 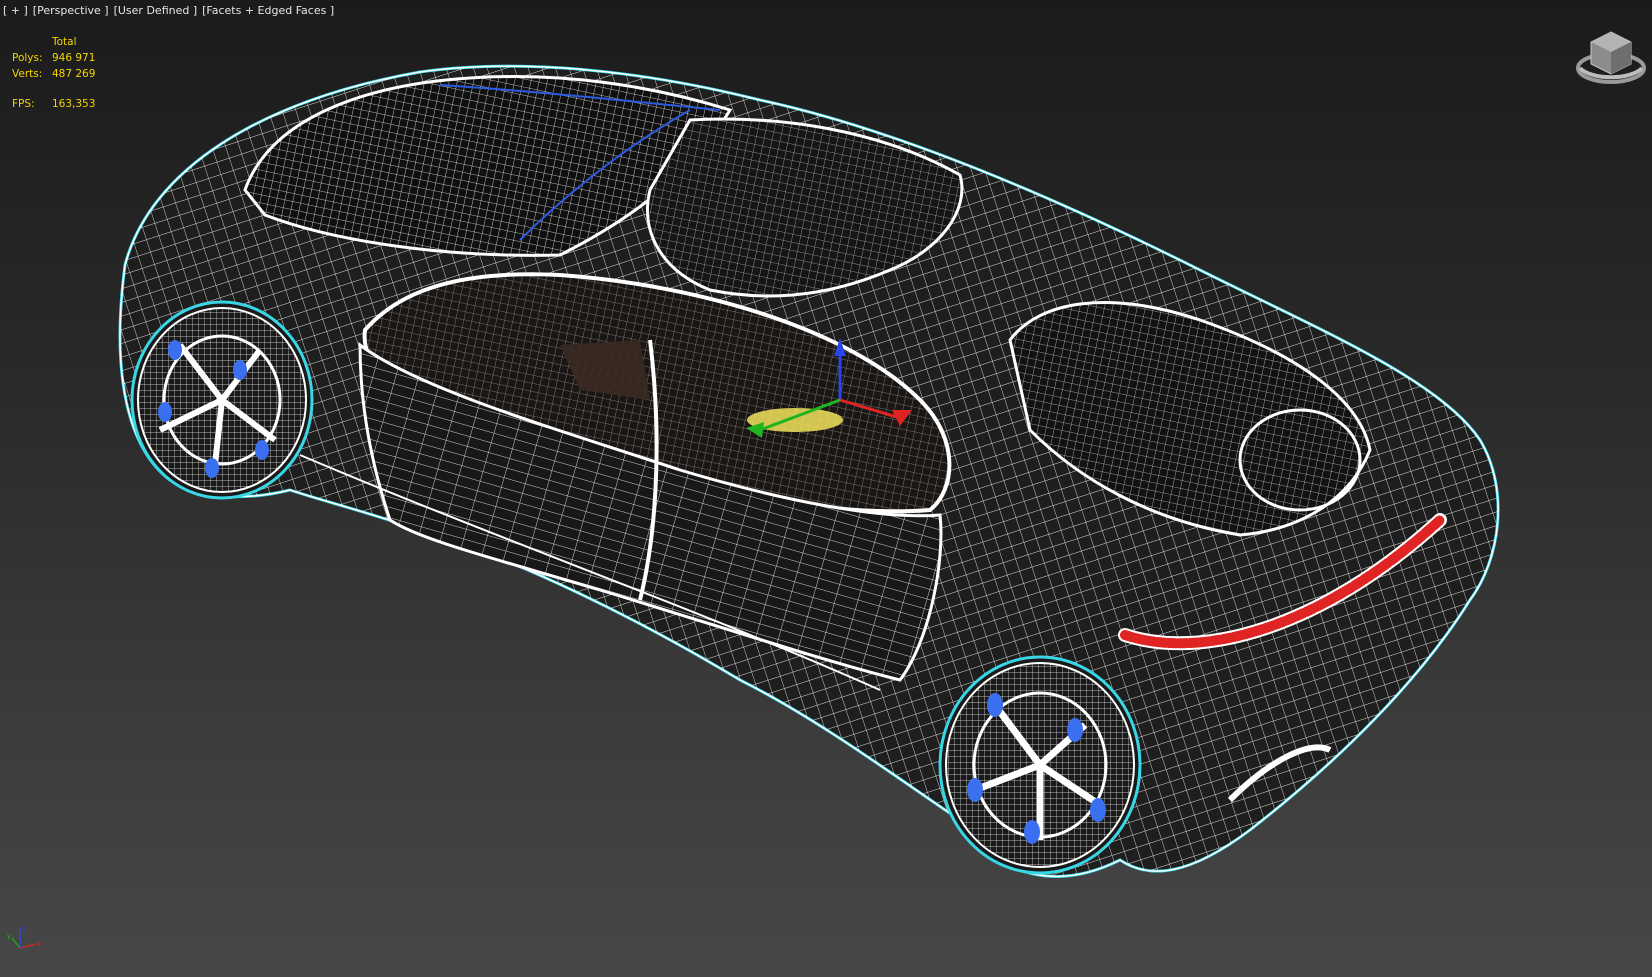 I want to click on axis-z-label: z, so click(x=24, y=929).